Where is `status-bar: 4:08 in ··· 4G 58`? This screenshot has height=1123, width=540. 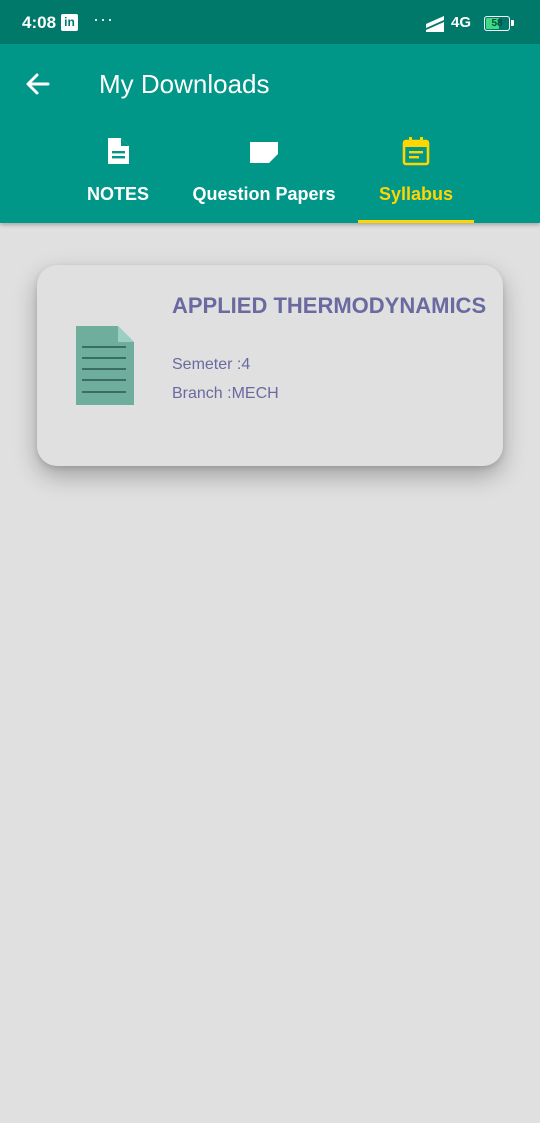 status-bar: 4:08 in ··· 4G 58 is located at coordinates (270, 22).